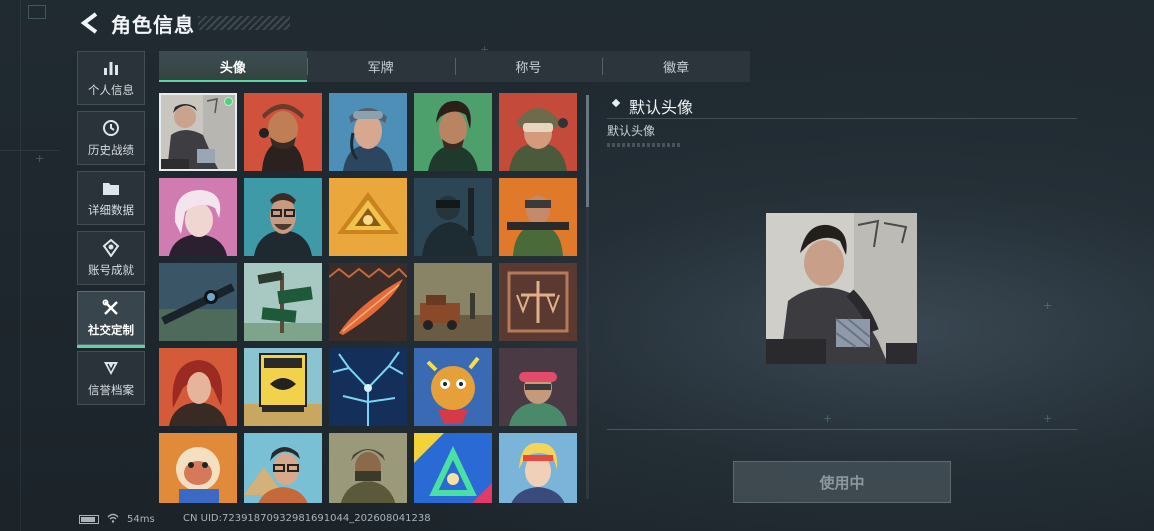 The width and height of the screenshot is (1154, 531). What do you see at coordinates (111, 368) in the screenshot?
I see `shield-icon` at bounding box center [111, 368].